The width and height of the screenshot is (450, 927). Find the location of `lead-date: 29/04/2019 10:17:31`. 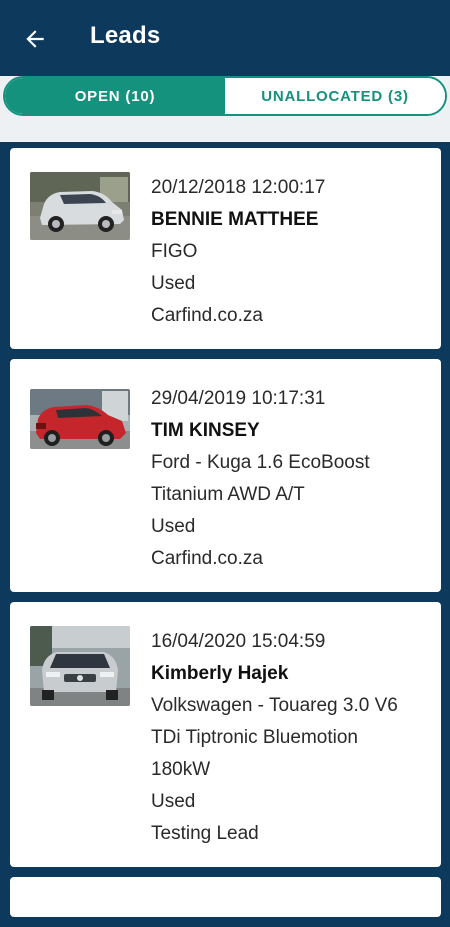

lead-date: 29/04/2019 10:17:31 is located at coordinates (238, 398).